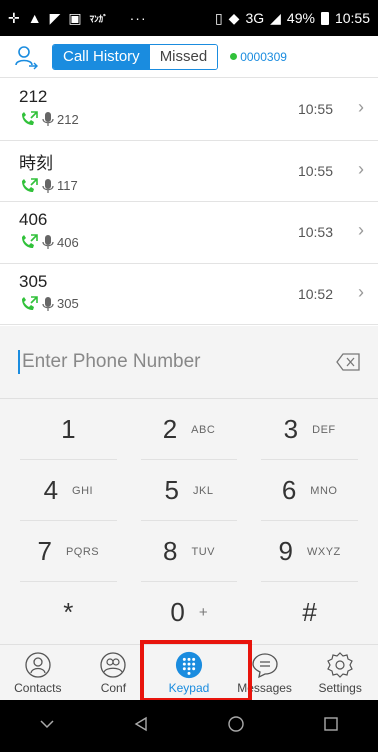 This screenshot has height=752, width=378. What do you see at coordinates (177, 612) in the screenshot?
I see `key-digit: 0` at bounding box center [177, 612].